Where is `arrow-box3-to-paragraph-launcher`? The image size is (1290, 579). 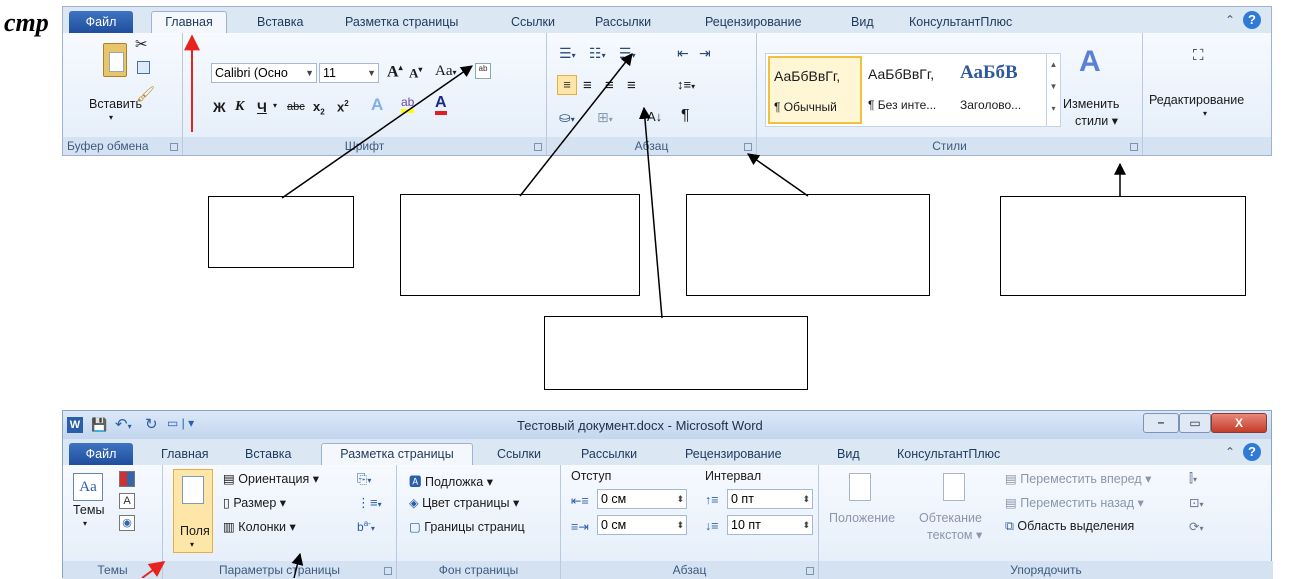 arrow-box3-to-paragraph-launcher is located at coordinates (778, 175).